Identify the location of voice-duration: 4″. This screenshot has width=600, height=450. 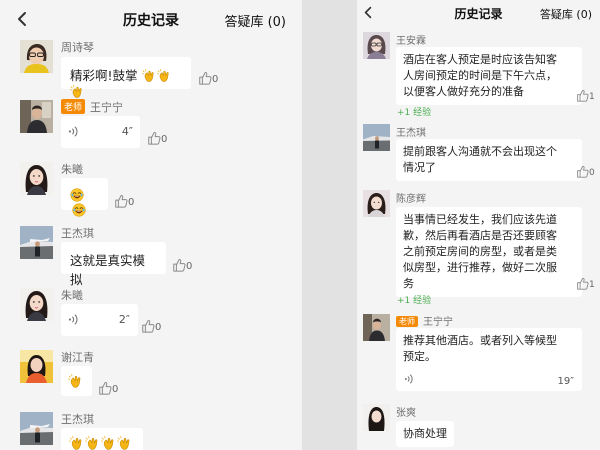
(127, 131).